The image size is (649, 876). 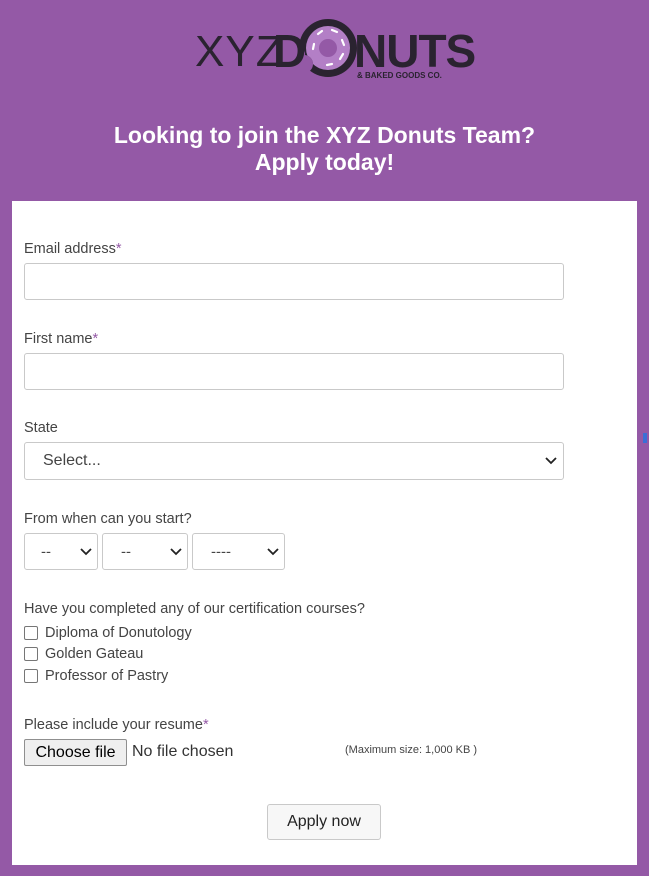 I want to click on headline-line-2: Apply today!, so click(x=324, y=162).